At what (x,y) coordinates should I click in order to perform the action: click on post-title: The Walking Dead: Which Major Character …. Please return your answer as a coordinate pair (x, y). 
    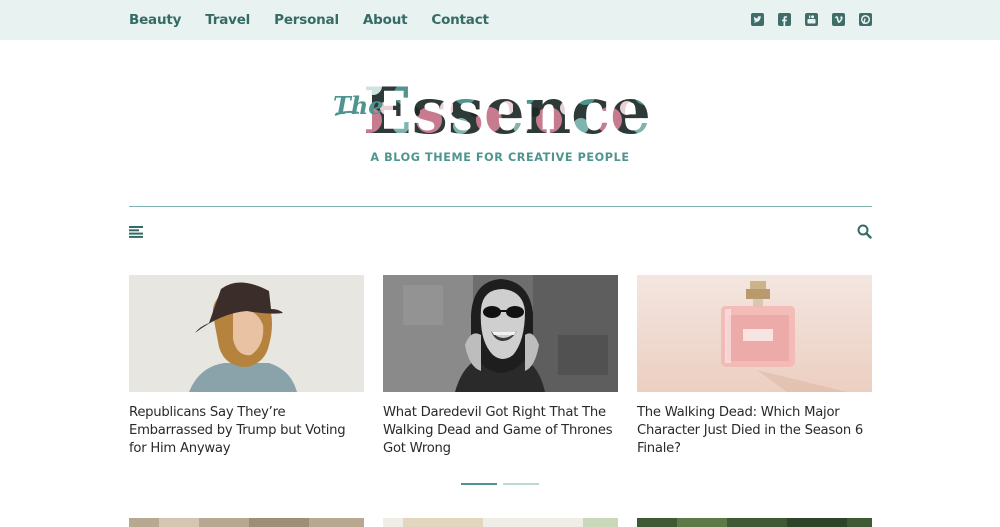
    Looking at the image, I should click on (754, 431).